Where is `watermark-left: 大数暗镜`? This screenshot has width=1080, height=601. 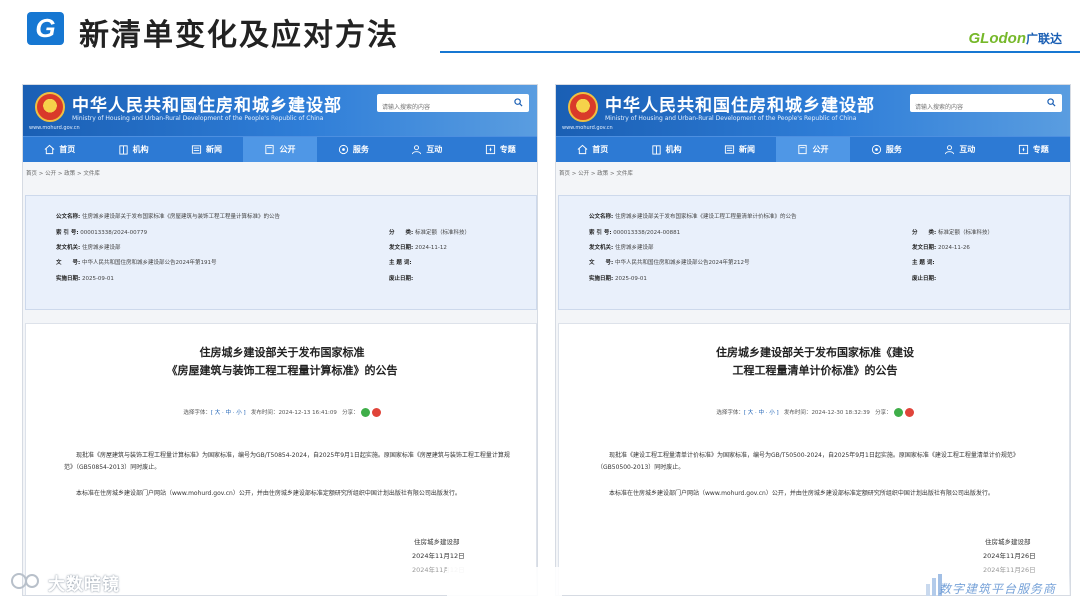 watermark-left: 大数暗镜 is located at coordinates (84, 585).